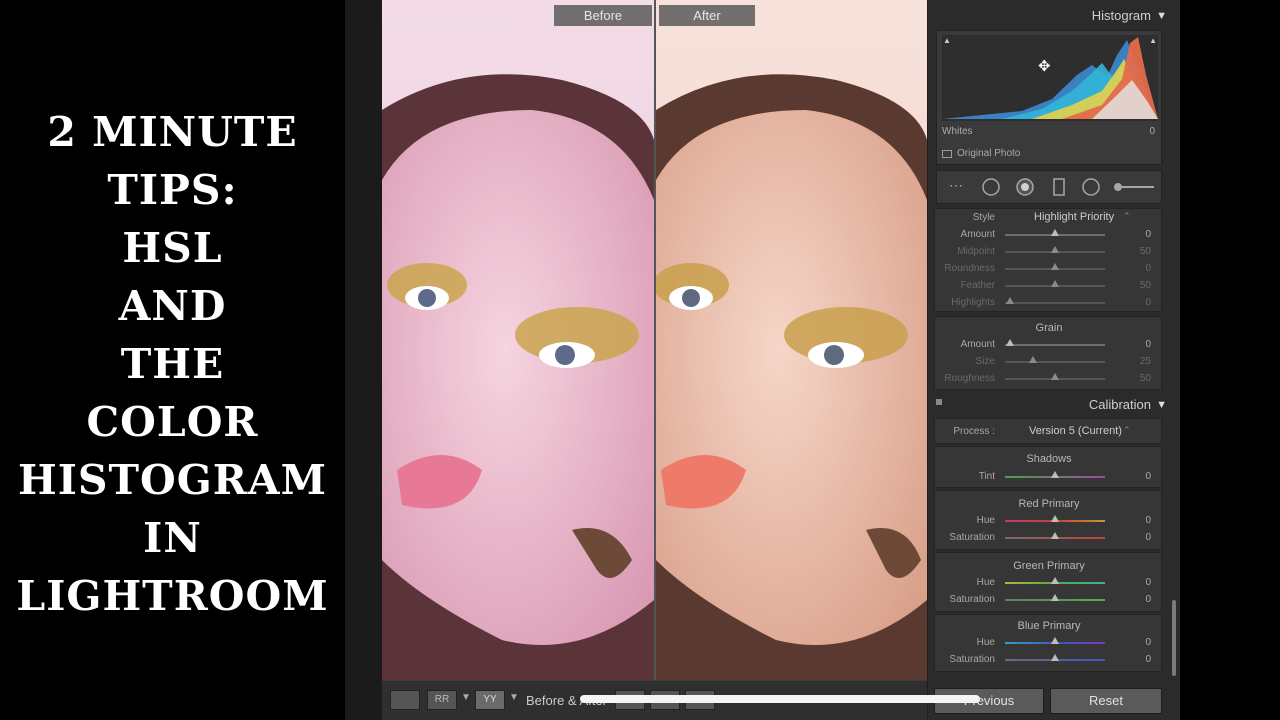 The image size is (1280, 720). What do you see at coordinates (969, 378) in the screenshot?
I see `grain-roughness-label: Roughness` at bounding box center [969, 378].